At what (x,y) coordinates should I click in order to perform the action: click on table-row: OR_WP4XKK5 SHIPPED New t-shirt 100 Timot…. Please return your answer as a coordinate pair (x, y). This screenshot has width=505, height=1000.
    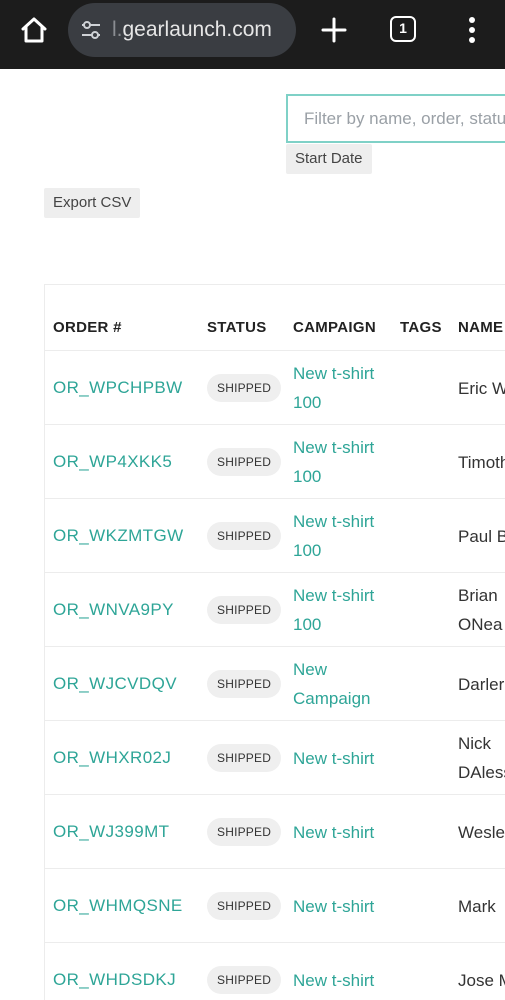
    Looking at the image, I should click on (275, 462).